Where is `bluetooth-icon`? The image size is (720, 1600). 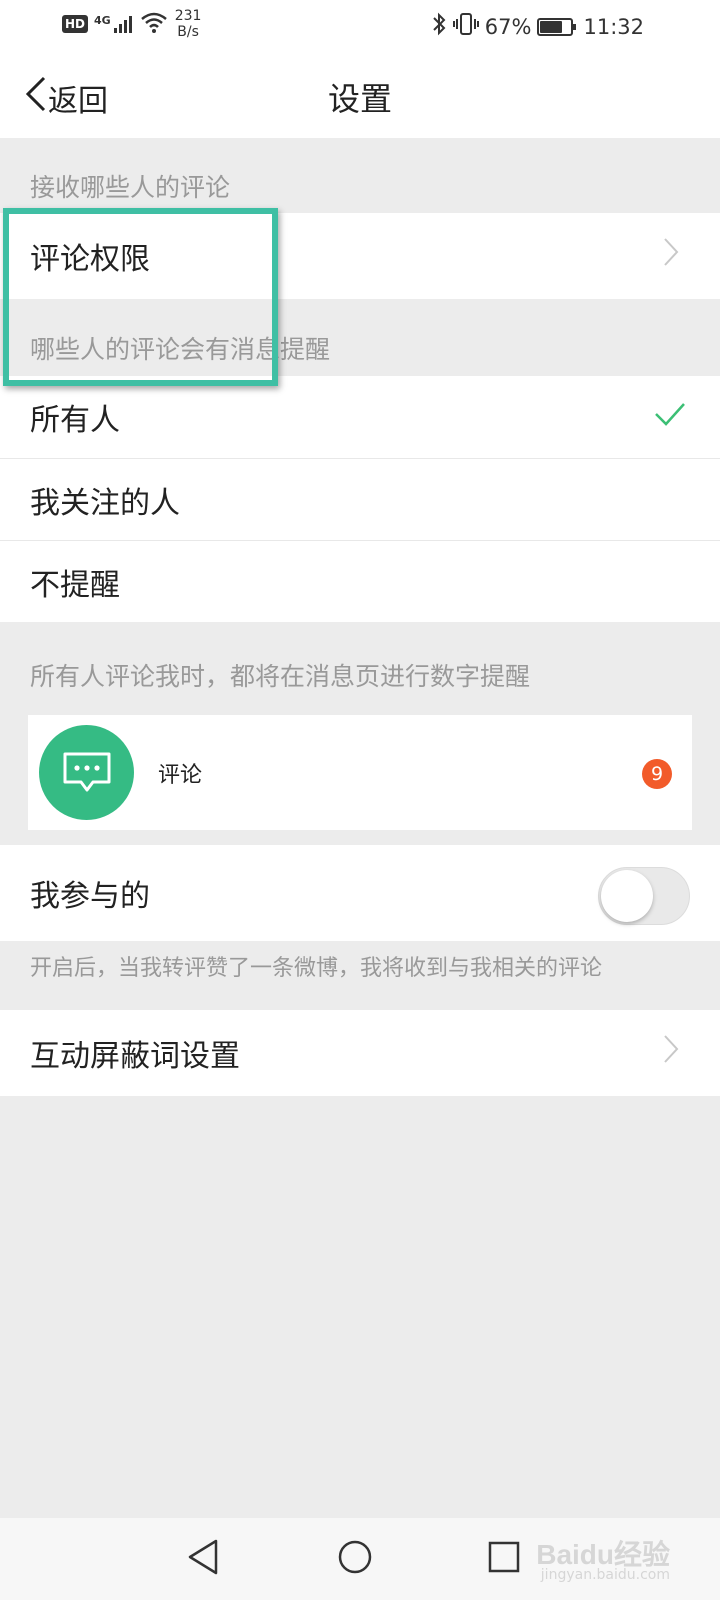
bluetooth-icon is located at coordinates (439, 26).